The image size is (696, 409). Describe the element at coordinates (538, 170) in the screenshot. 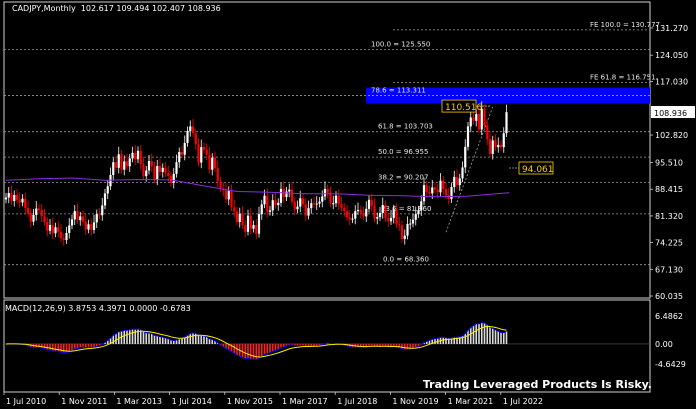

I see `price-callout-label: 94.061` at that location.